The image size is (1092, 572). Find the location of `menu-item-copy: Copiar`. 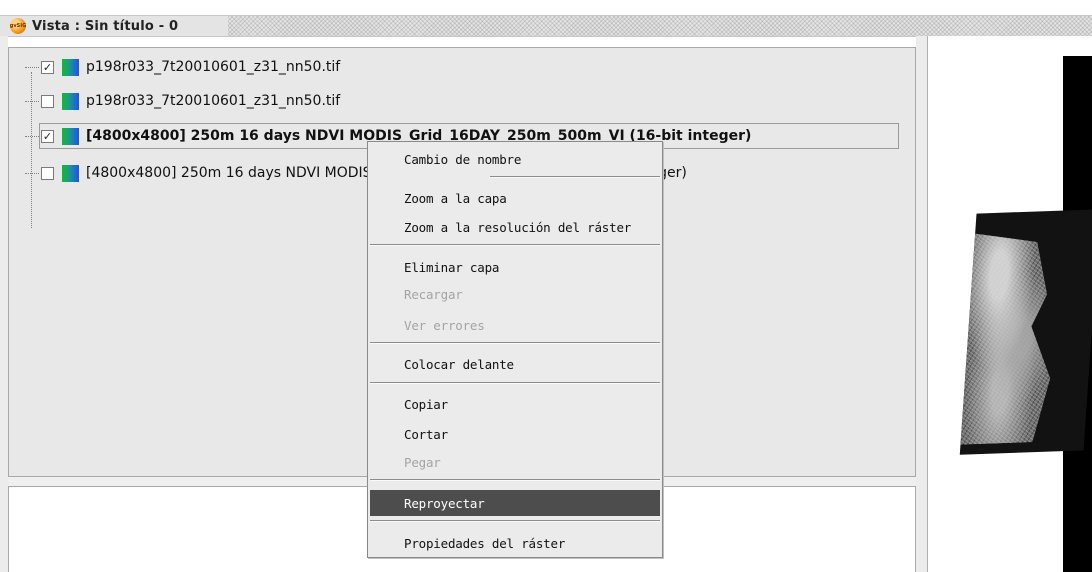

menu-item-copy: Copiar is located at coordinates (515, 404).